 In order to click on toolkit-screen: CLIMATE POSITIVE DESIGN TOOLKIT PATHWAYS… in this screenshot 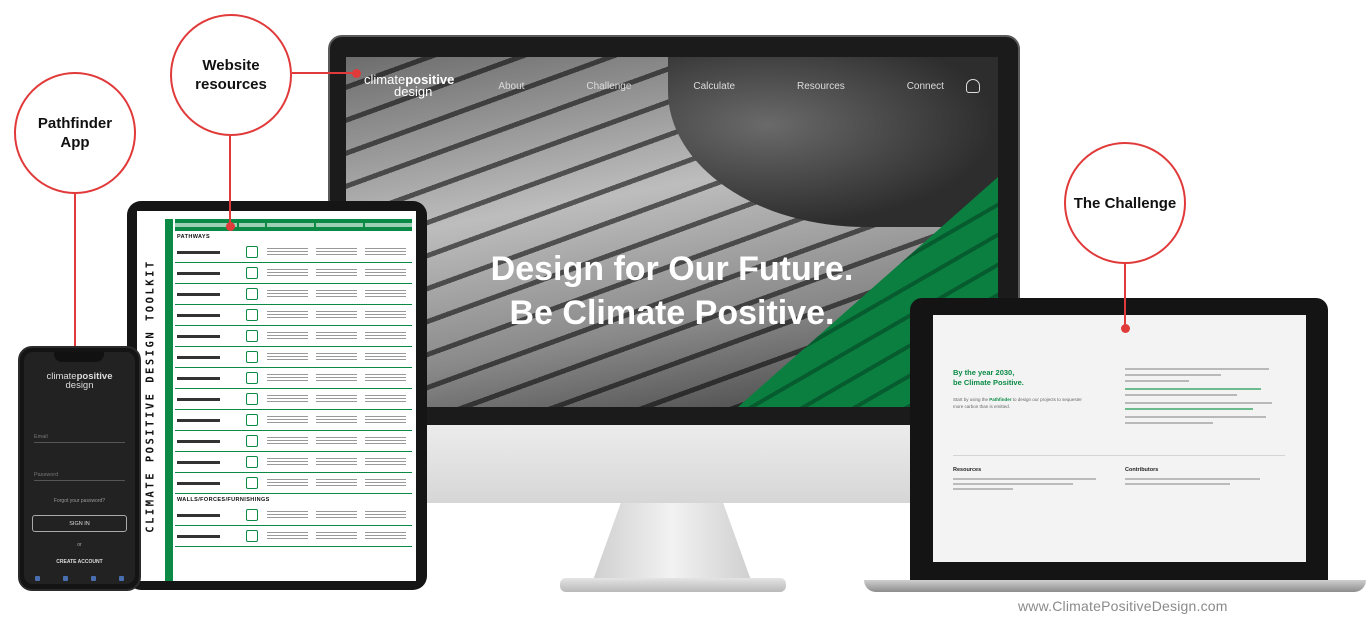, I will do `click(276, 396)`.